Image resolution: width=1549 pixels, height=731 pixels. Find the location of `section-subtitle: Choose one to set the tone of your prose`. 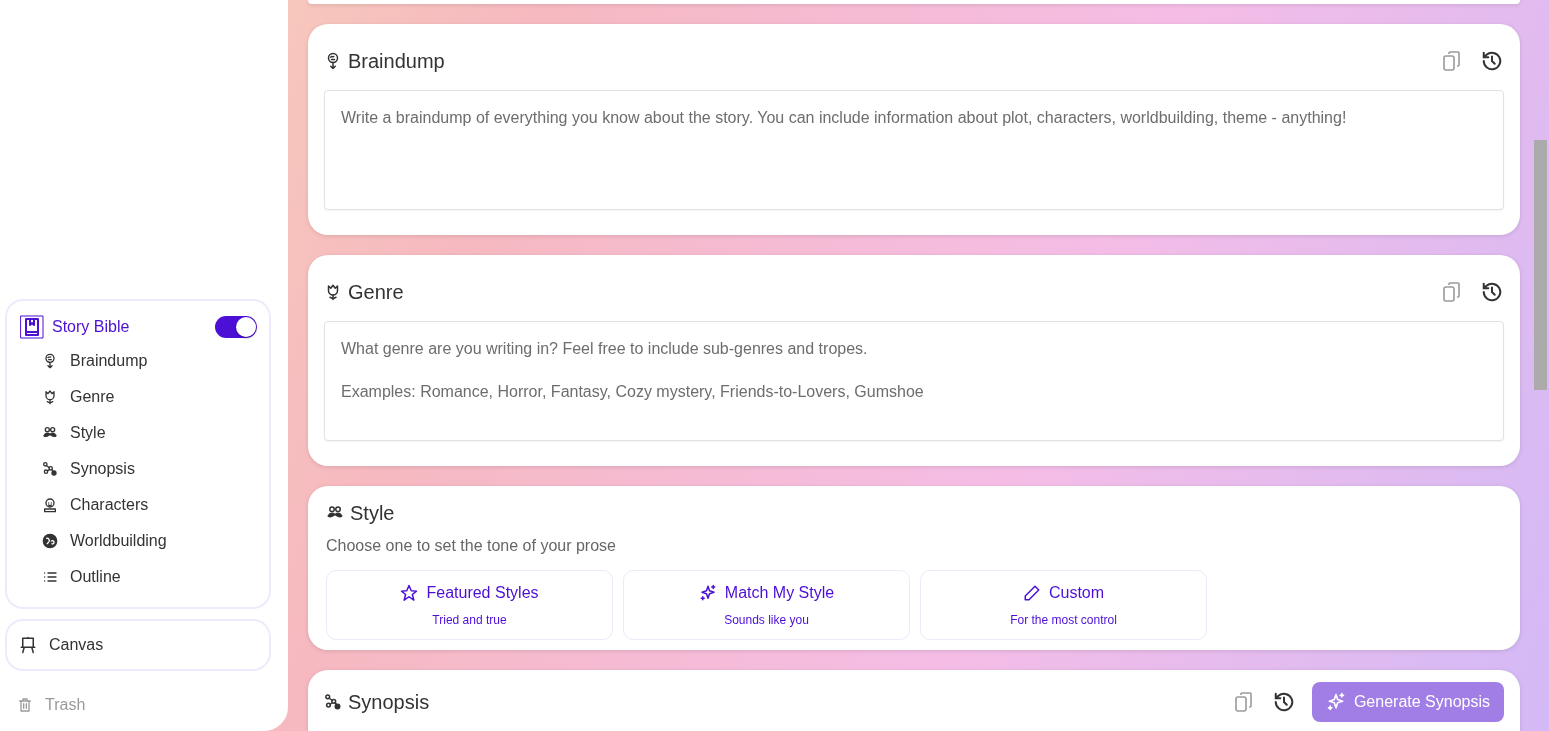

section-subtitle: Choose one to set the tone of your prose is located at coordinates (471, 546).